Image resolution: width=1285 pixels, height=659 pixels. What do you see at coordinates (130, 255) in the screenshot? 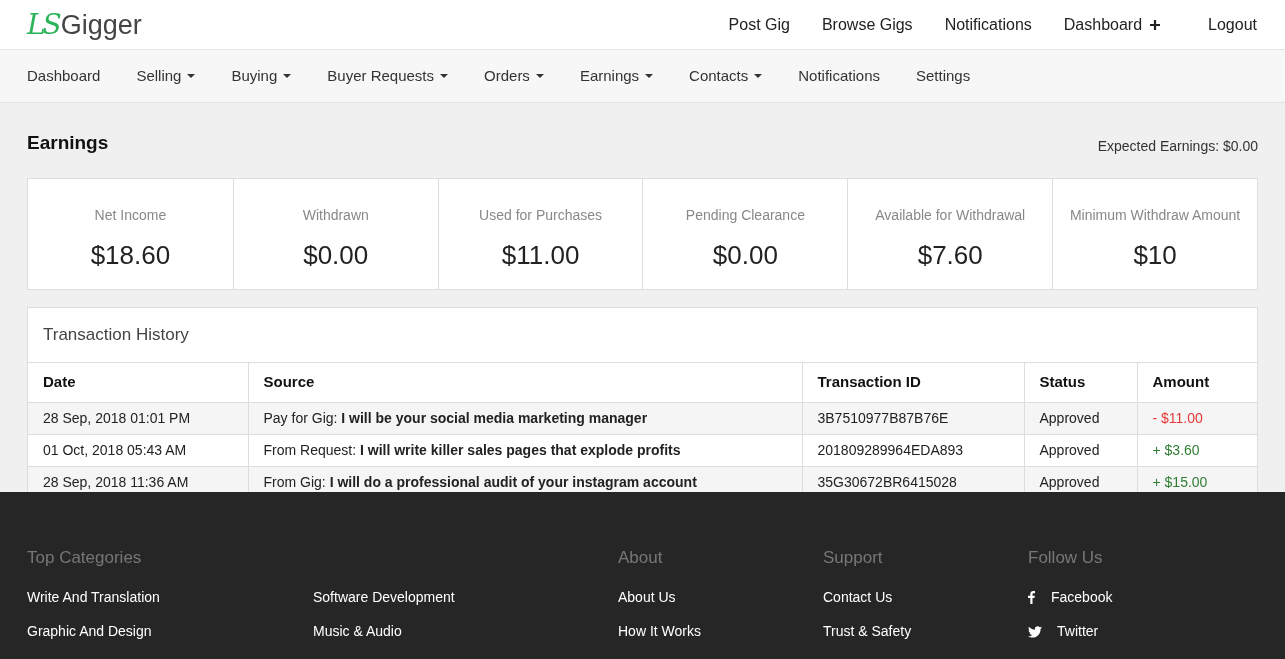
I see `stat-value: $18.60` at bounding box center [130, 255].